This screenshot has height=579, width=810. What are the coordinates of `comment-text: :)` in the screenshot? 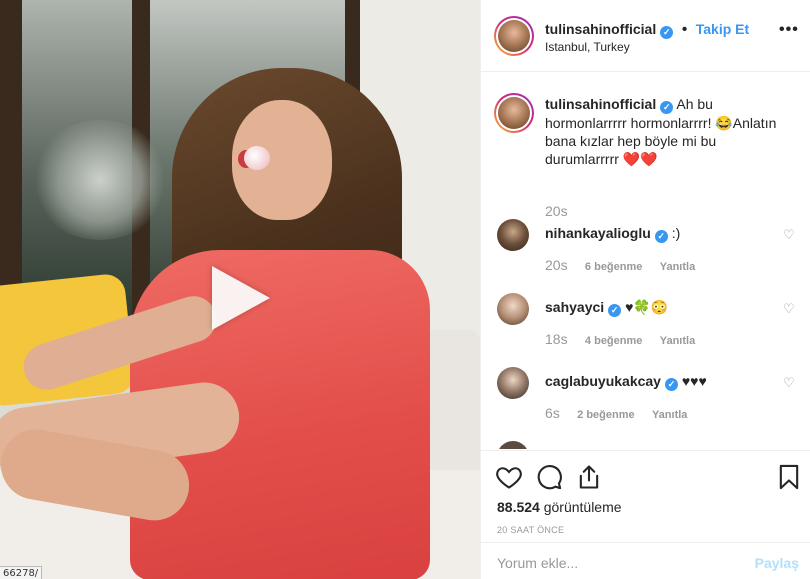 It's located at (676, 233).